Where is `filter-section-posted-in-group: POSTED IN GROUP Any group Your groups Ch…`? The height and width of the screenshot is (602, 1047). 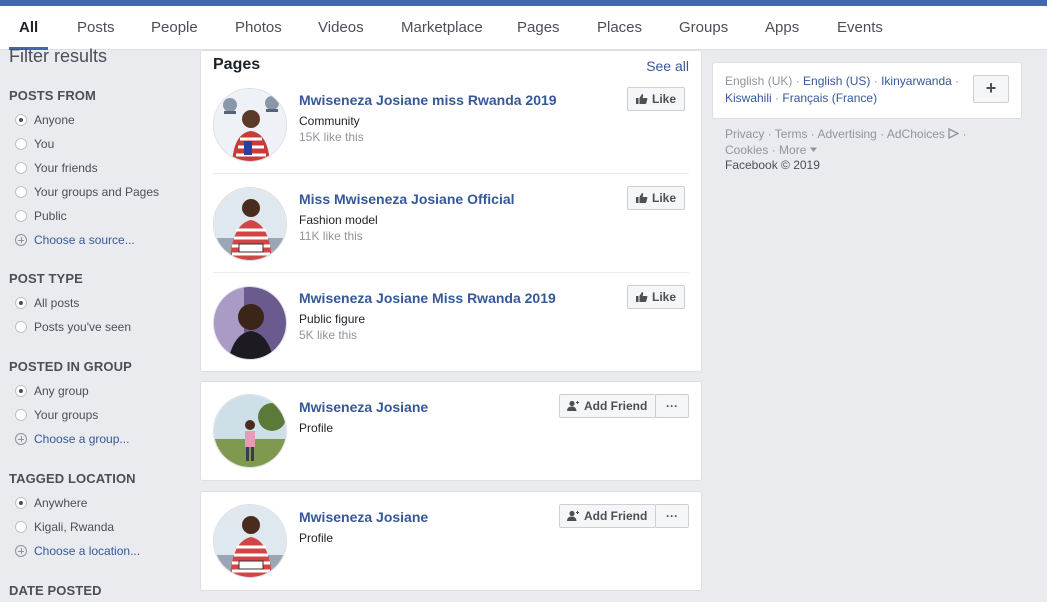
filter-section-posted-in-group: POSTED IN GROUP Any group Your groups Ch… is located at coordinates (99, 405).